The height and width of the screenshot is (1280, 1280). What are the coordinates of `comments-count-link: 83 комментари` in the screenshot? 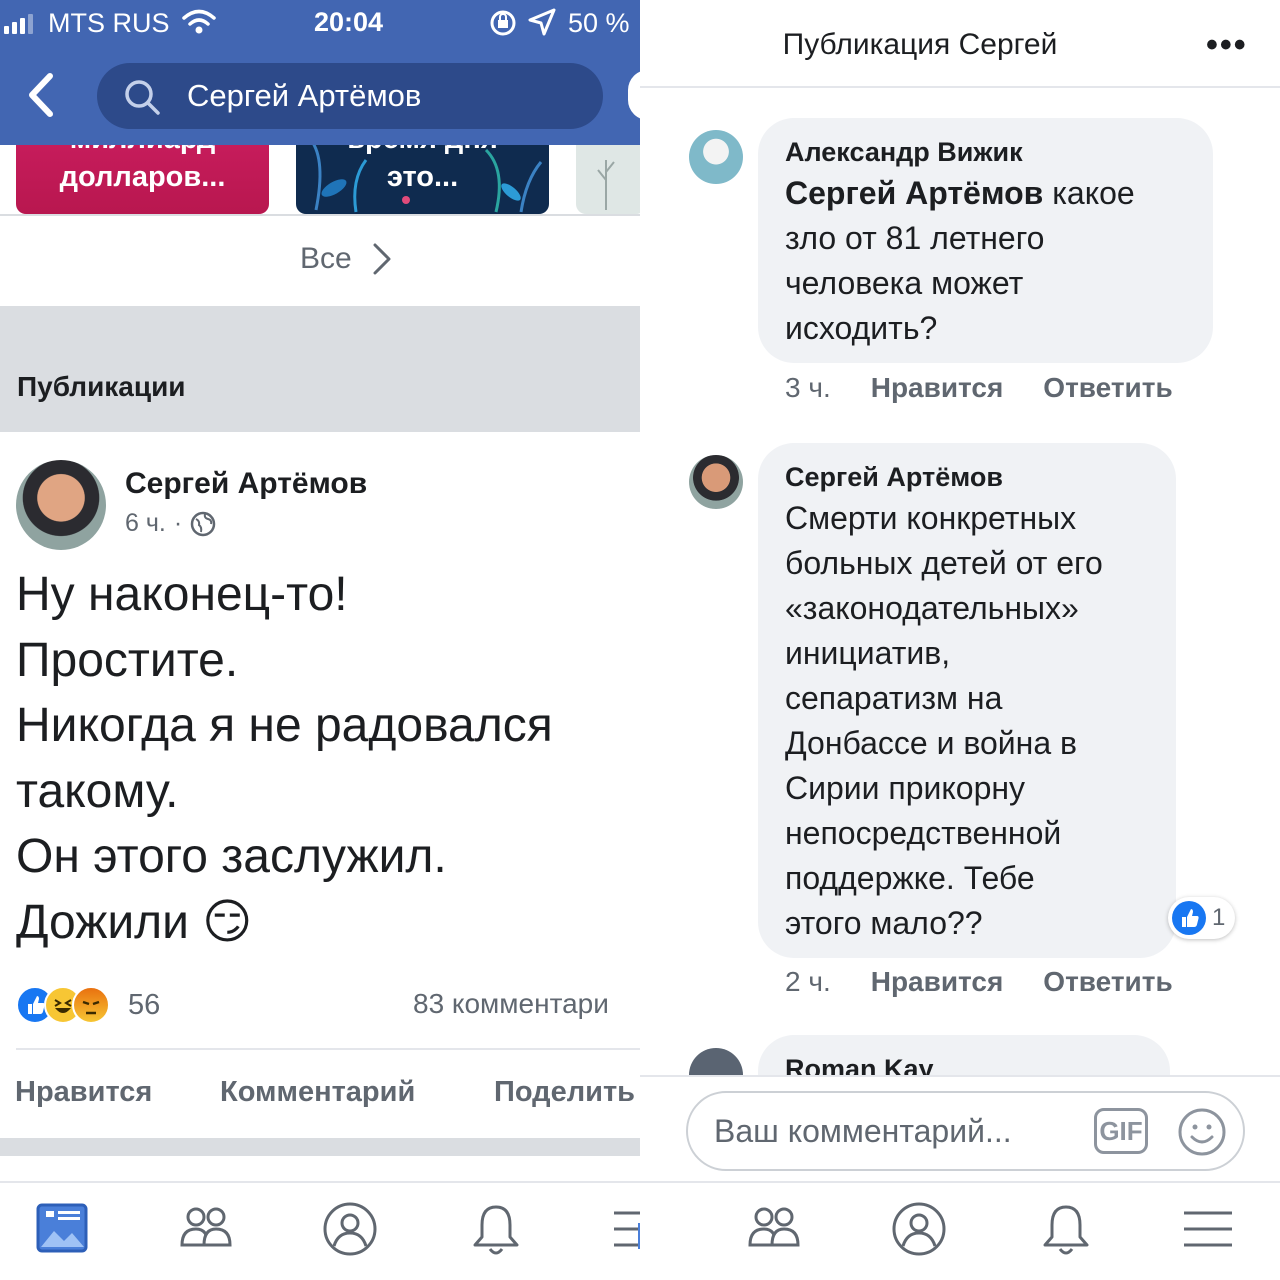 It's located at (511, 1004).